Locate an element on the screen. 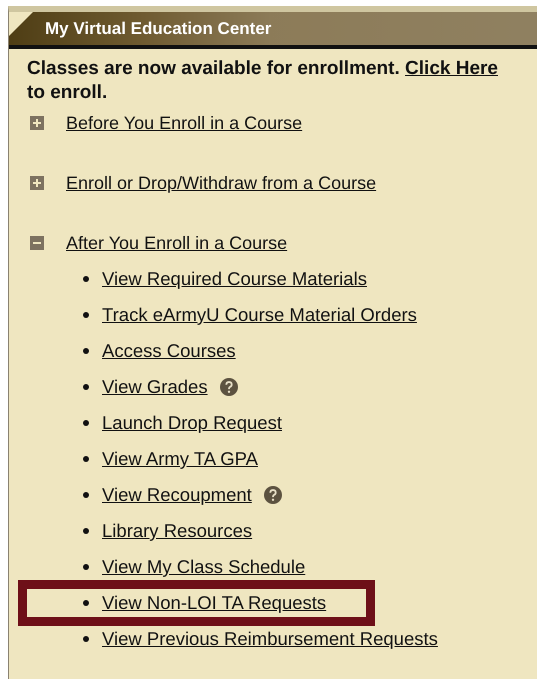 This screenshot has height=679, width=537. menu-link: View Required Course Materials is located at coordinates (234, 279).